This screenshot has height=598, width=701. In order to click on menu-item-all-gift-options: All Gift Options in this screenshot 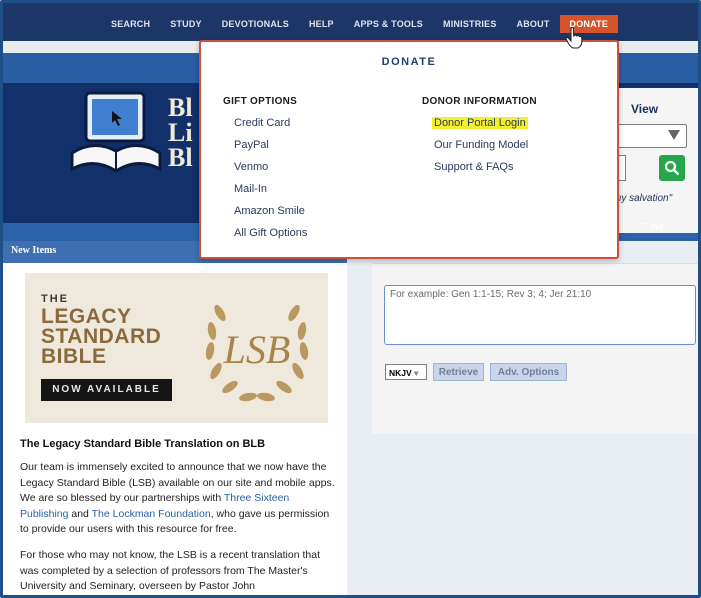, I will do `click(270, 233)`.